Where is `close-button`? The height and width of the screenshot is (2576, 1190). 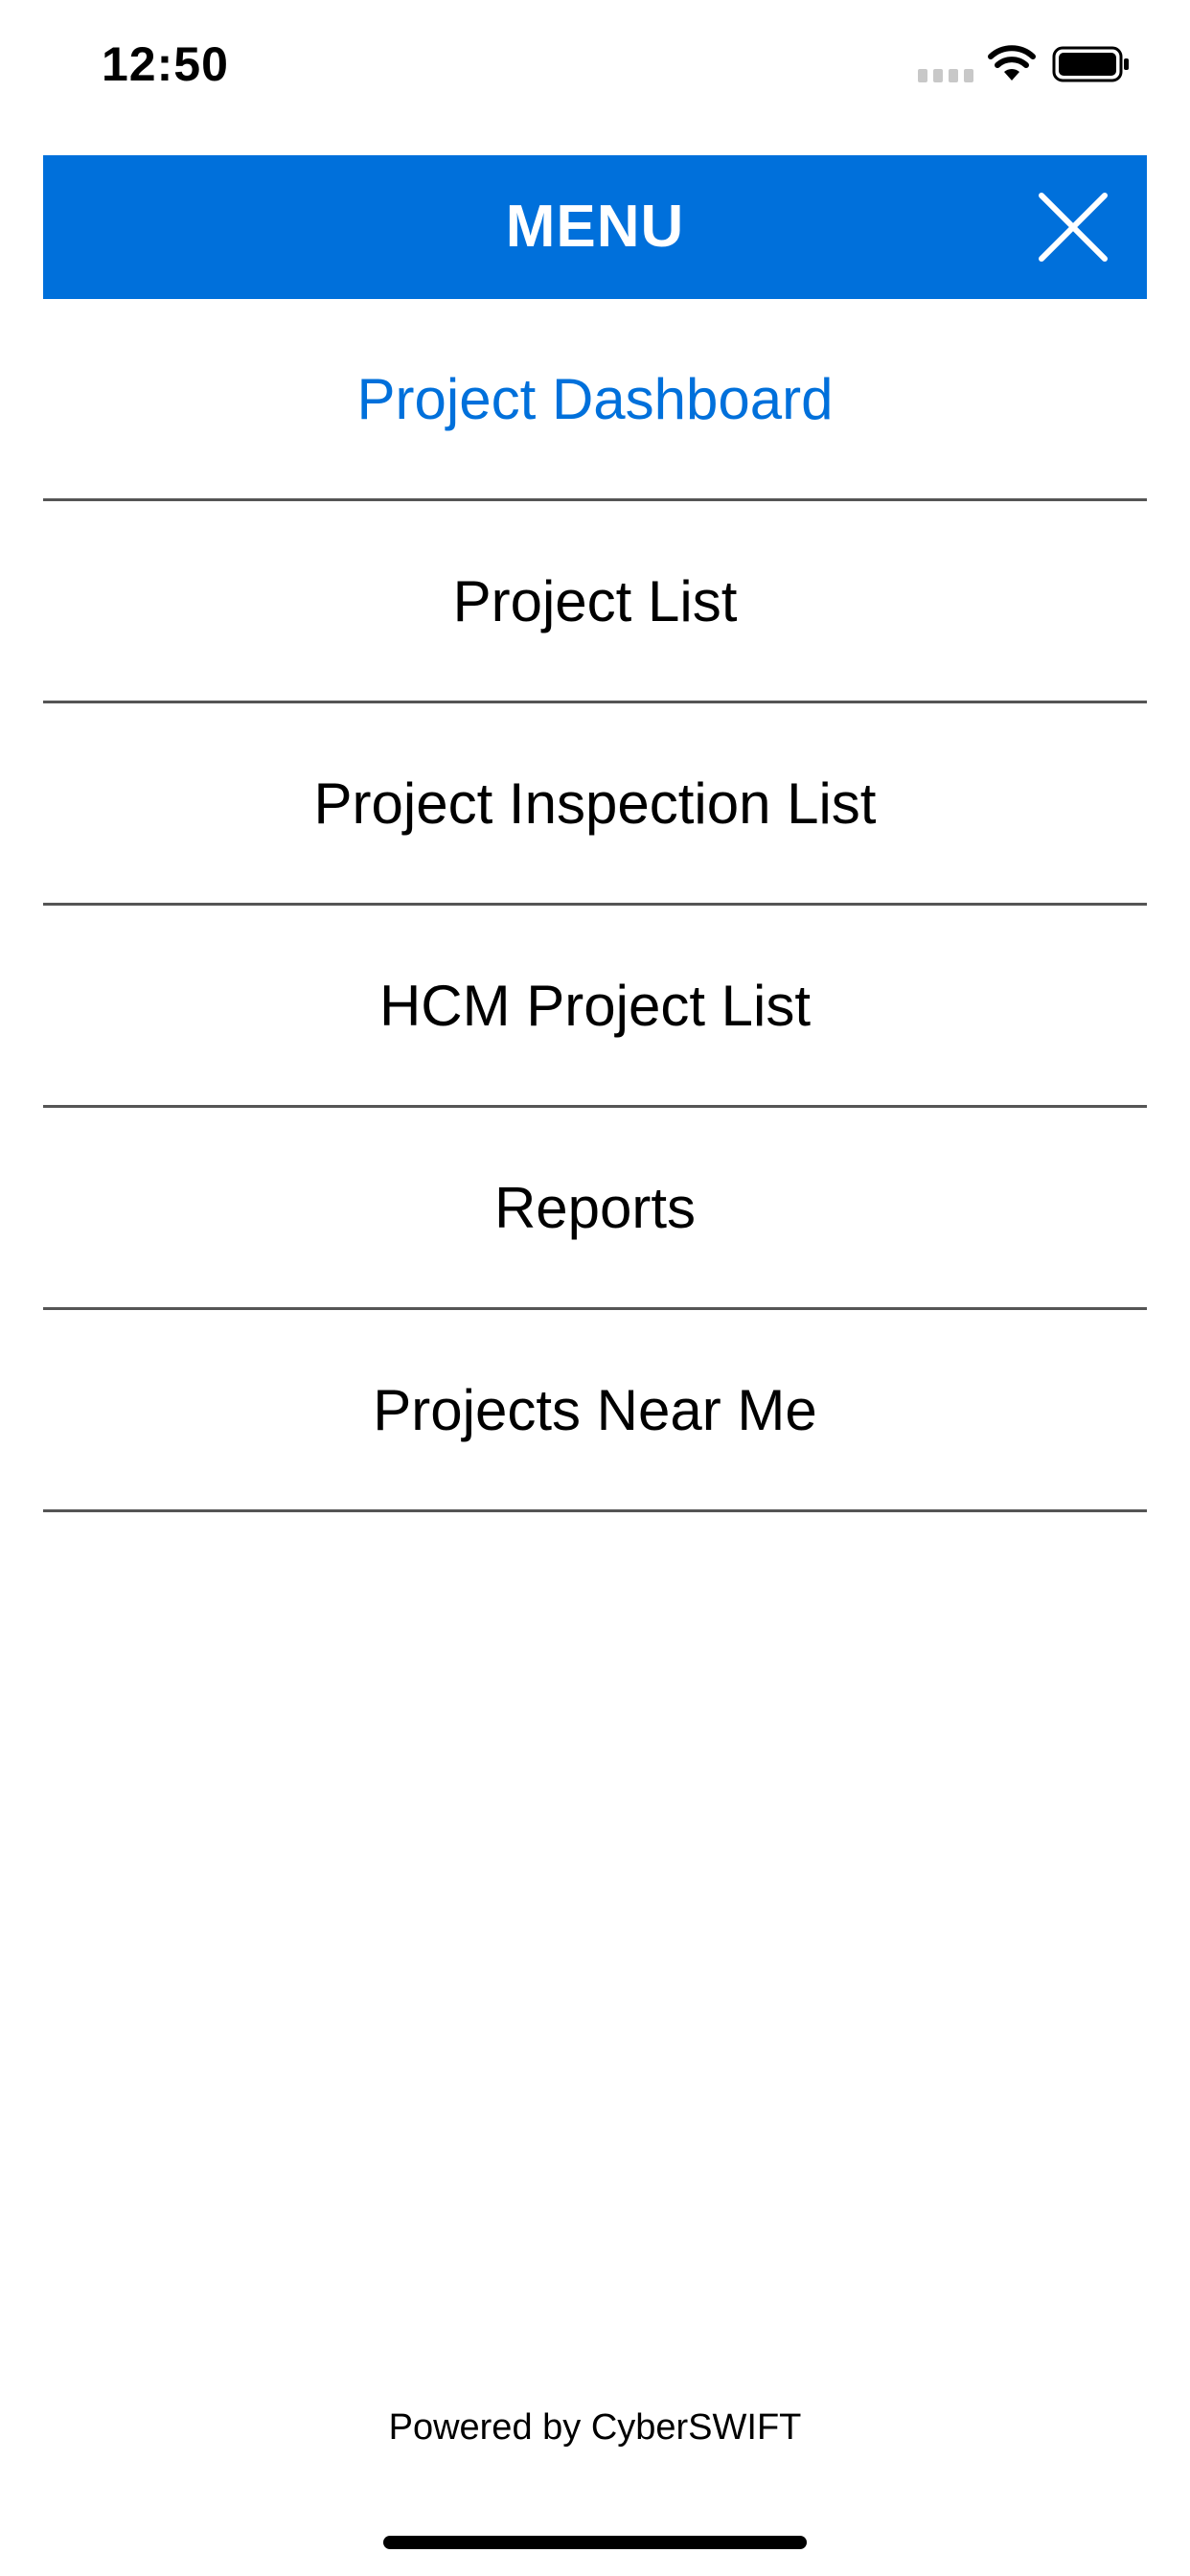
close-button is located at coordinates (1073, 227).